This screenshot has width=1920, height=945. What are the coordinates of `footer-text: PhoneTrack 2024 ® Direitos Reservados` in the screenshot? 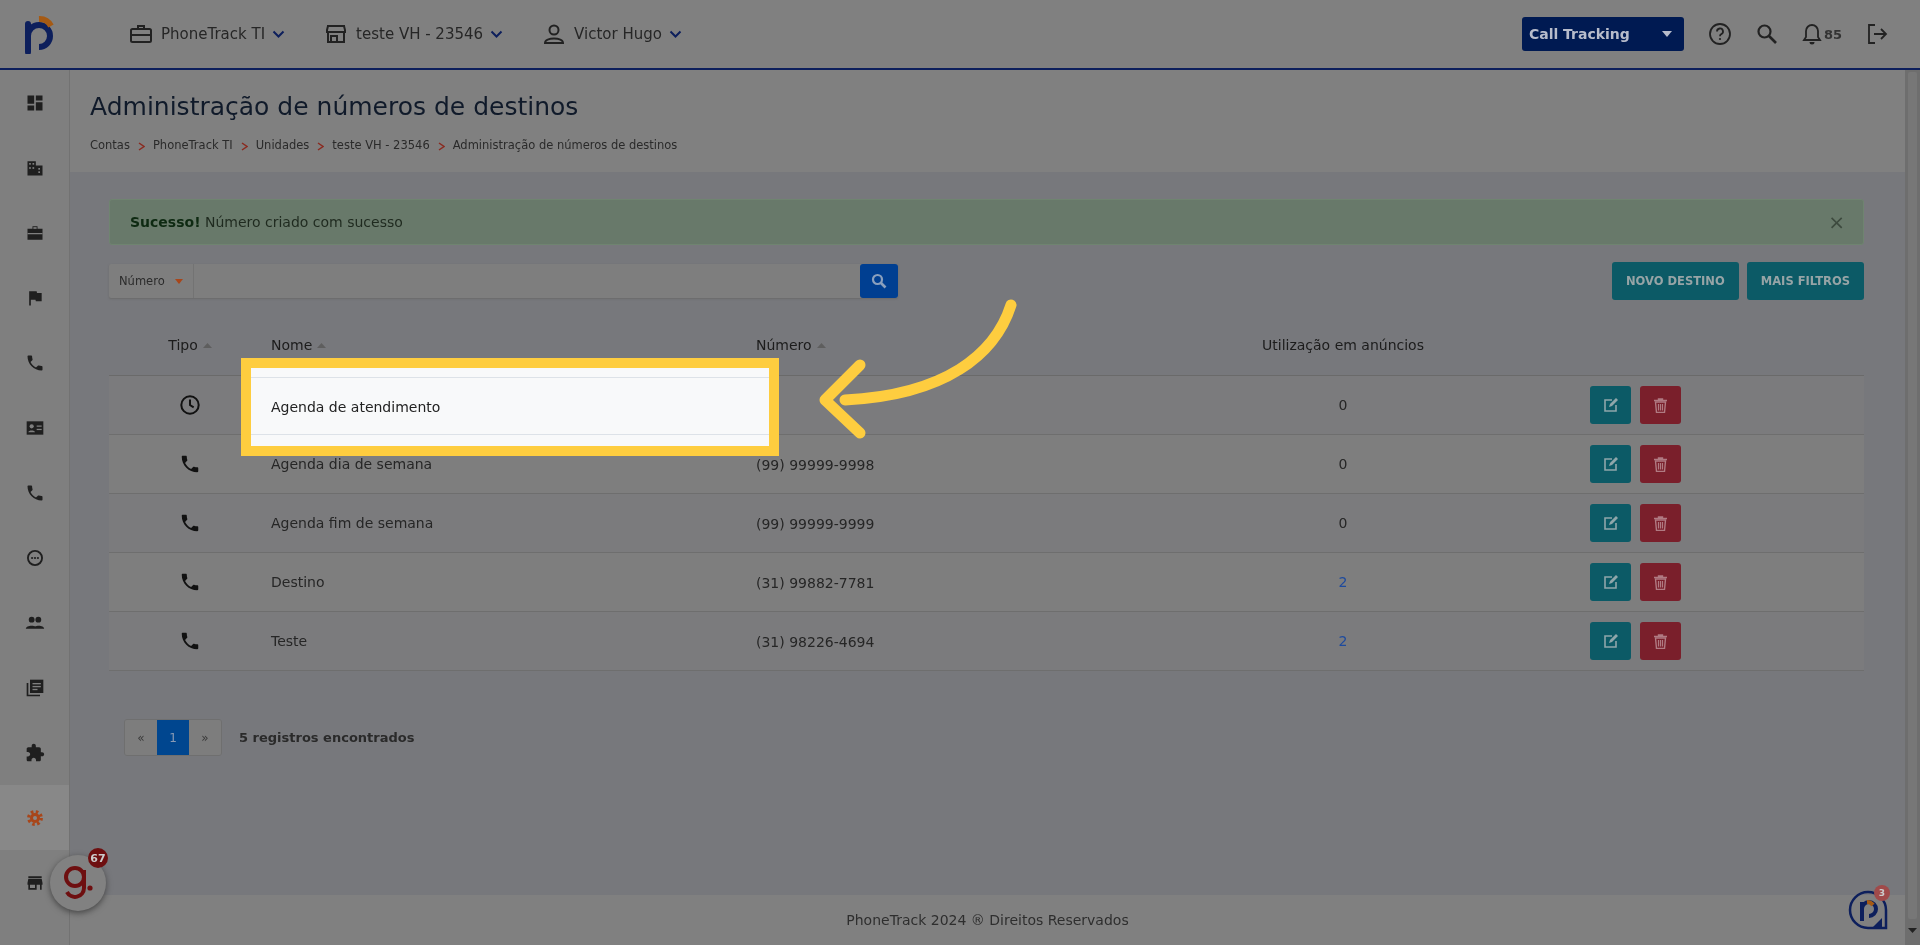 It's located at (987, 920).